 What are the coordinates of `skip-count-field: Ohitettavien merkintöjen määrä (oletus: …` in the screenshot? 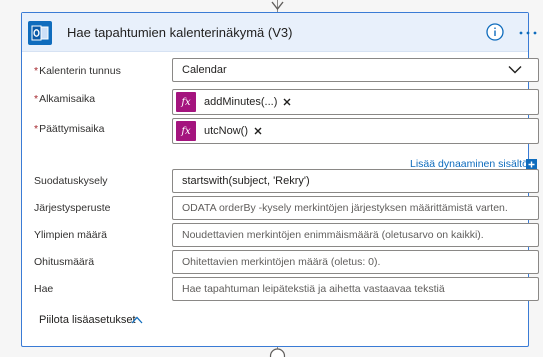 It's located at (355, 262).